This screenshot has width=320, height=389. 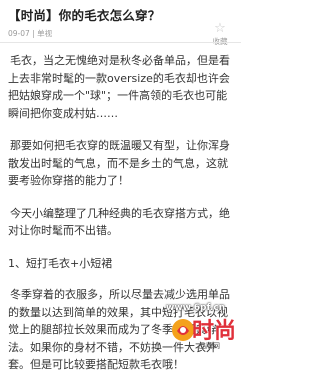 I want to click on header-divider, so click(x=120, y=42).